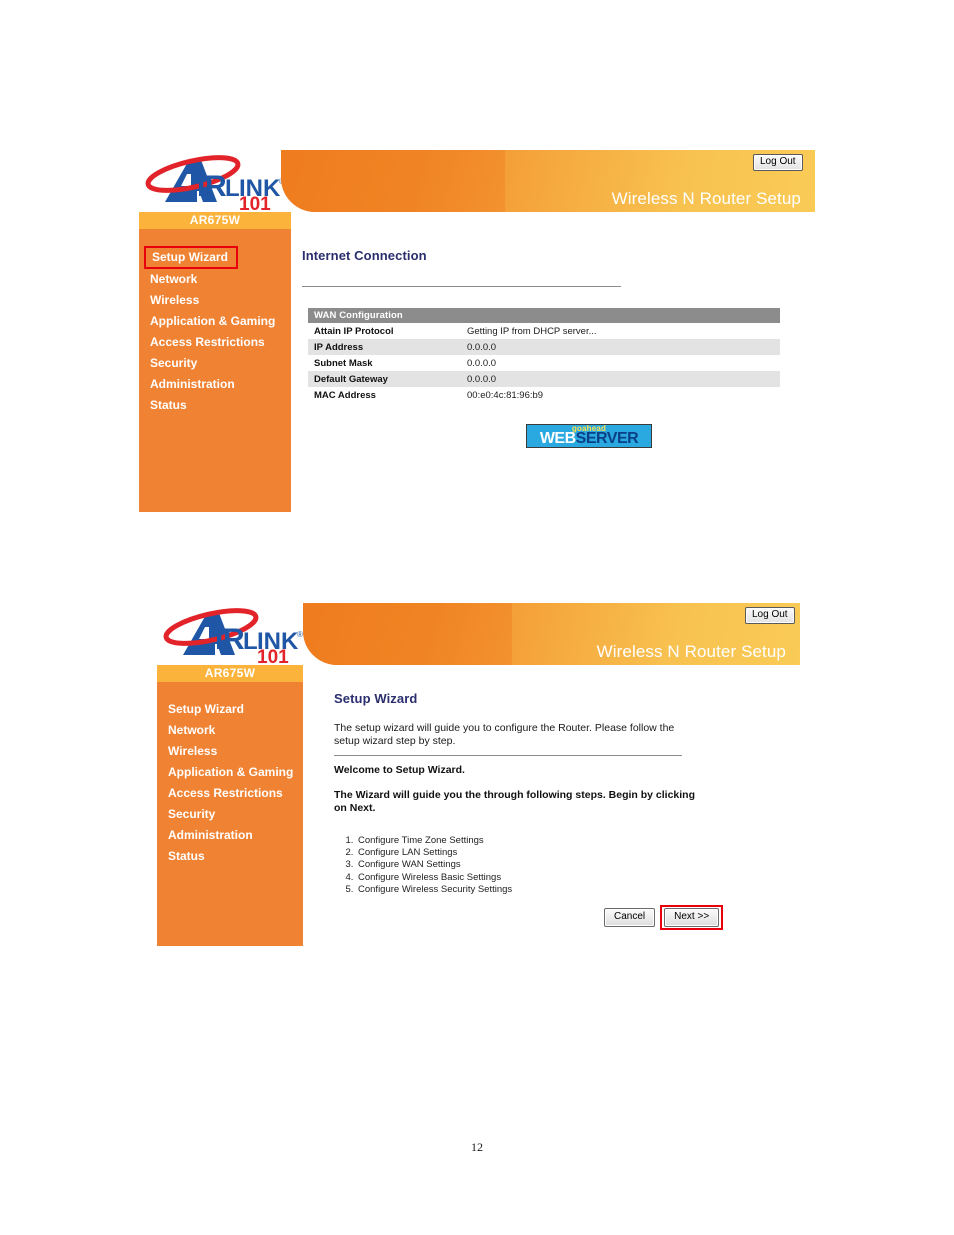 The height and width of the screenshot is (1235, 954). Describe the element at coordinates (384, 379) in the screenshot. I see `row-label: Default Gateway` at that location.